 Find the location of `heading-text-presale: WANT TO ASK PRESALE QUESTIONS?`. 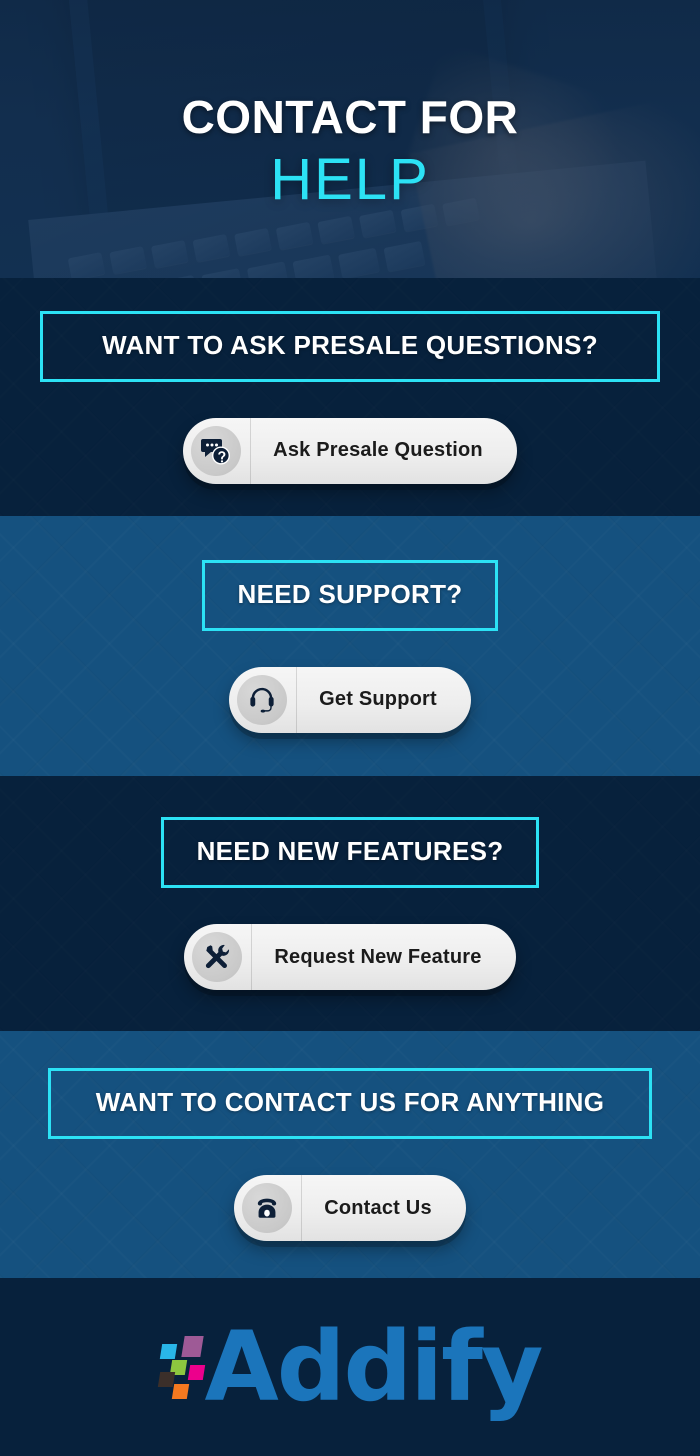

heading-text-presale: WANT TO ASK PRESALE QUESTIONS? is located at coordinates (350, 344).